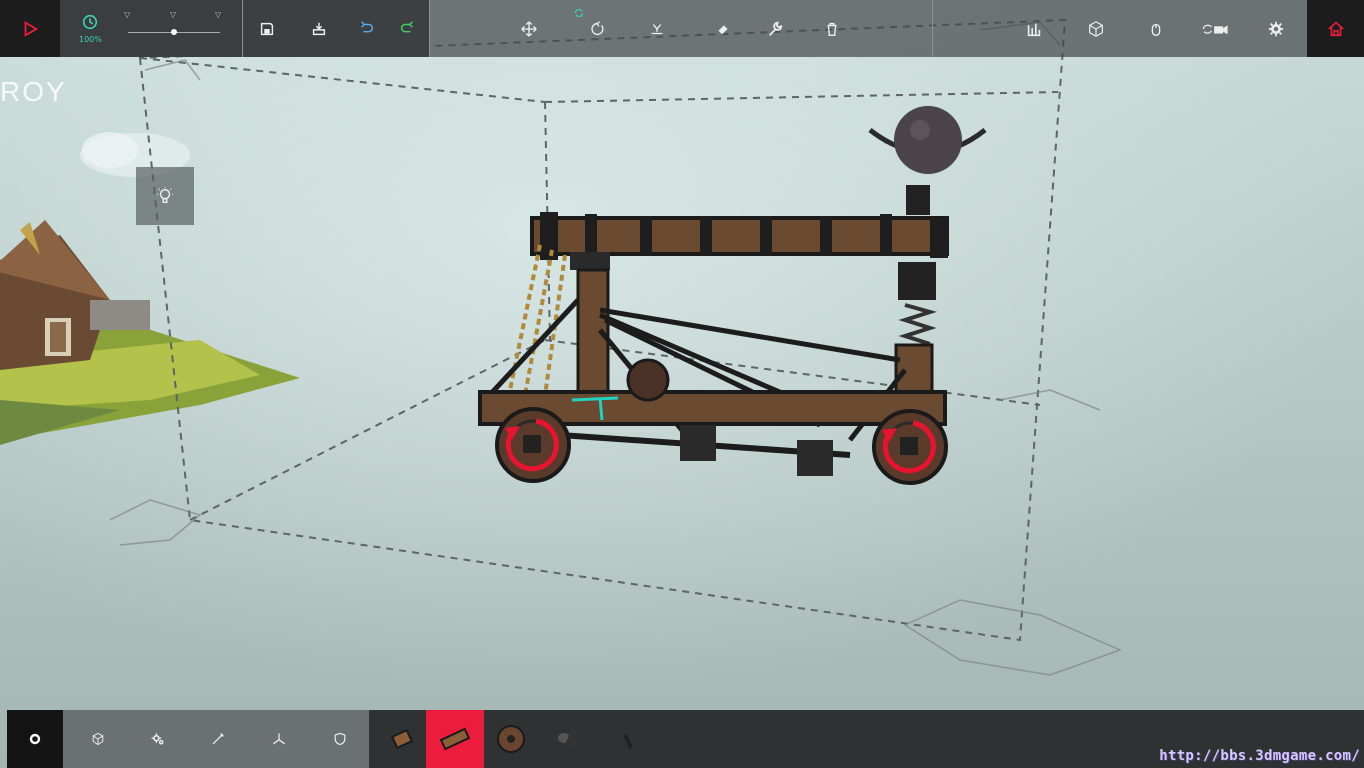  I want to click on mouse-icon, so click(1156, 29).